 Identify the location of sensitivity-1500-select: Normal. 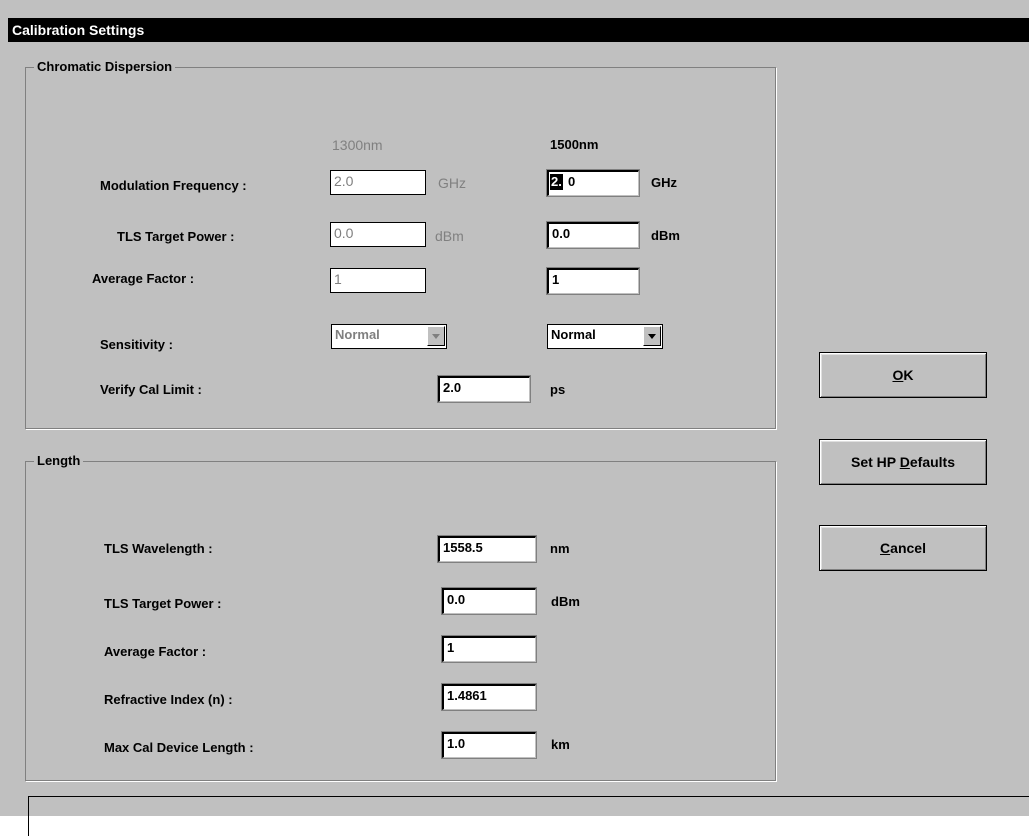
(605, 336).